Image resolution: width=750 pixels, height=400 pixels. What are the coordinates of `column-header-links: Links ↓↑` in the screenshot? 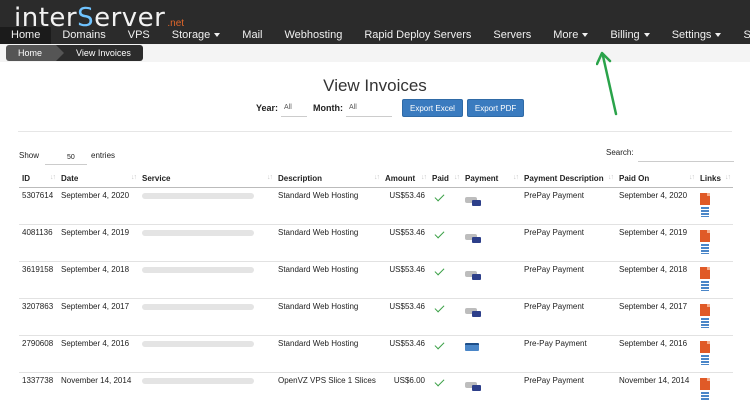 It's located at (715, 179).